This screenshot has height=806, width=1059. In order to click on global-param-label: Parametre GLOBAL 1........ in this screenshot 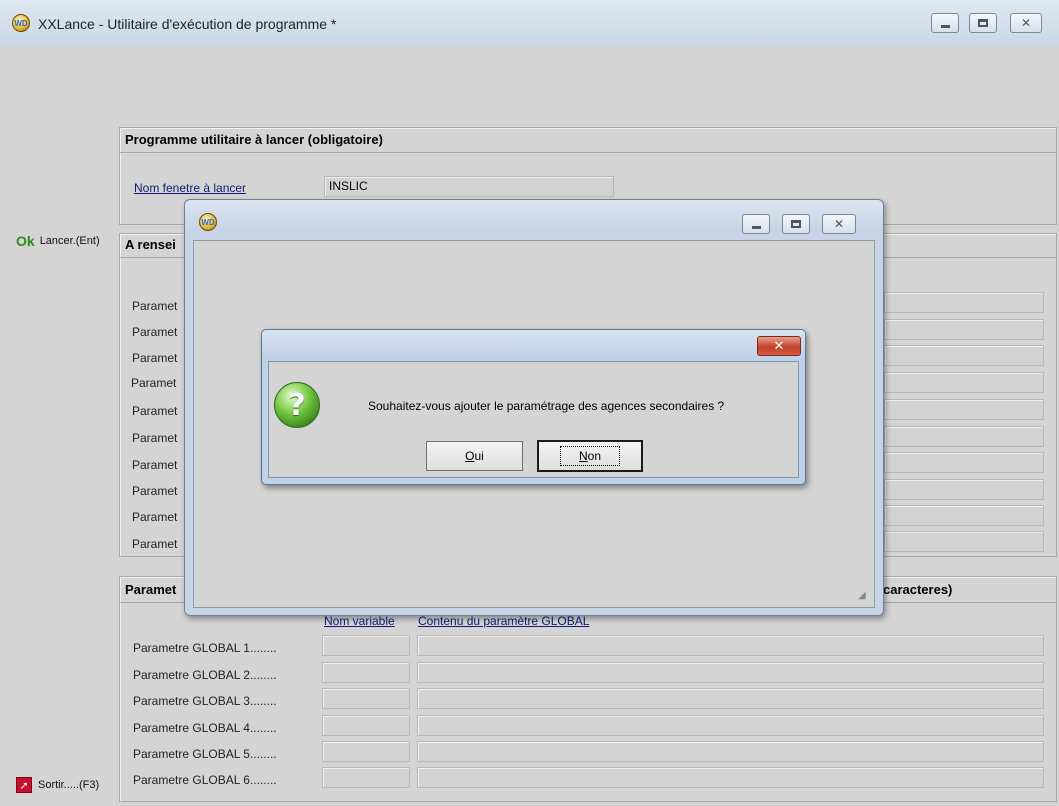, I will do `click(205, 648)`.